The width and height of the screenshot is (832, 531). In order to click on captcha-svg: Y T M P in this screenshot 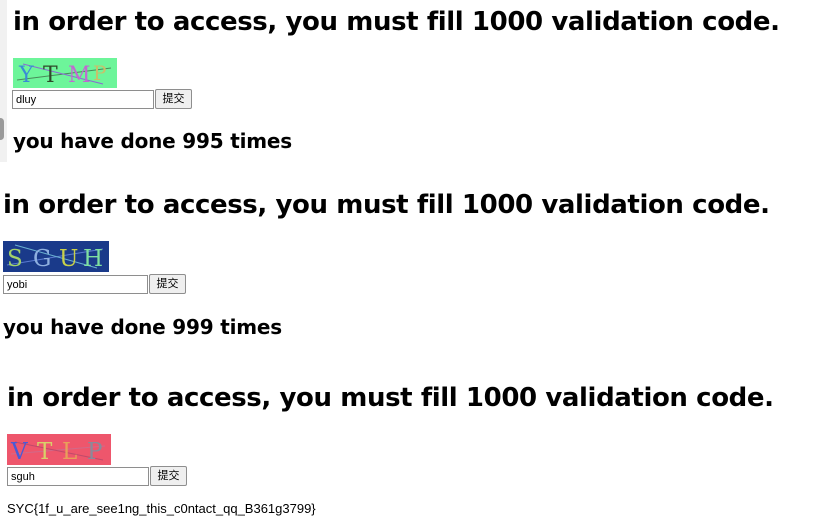, I will do `click(65, 73)`.